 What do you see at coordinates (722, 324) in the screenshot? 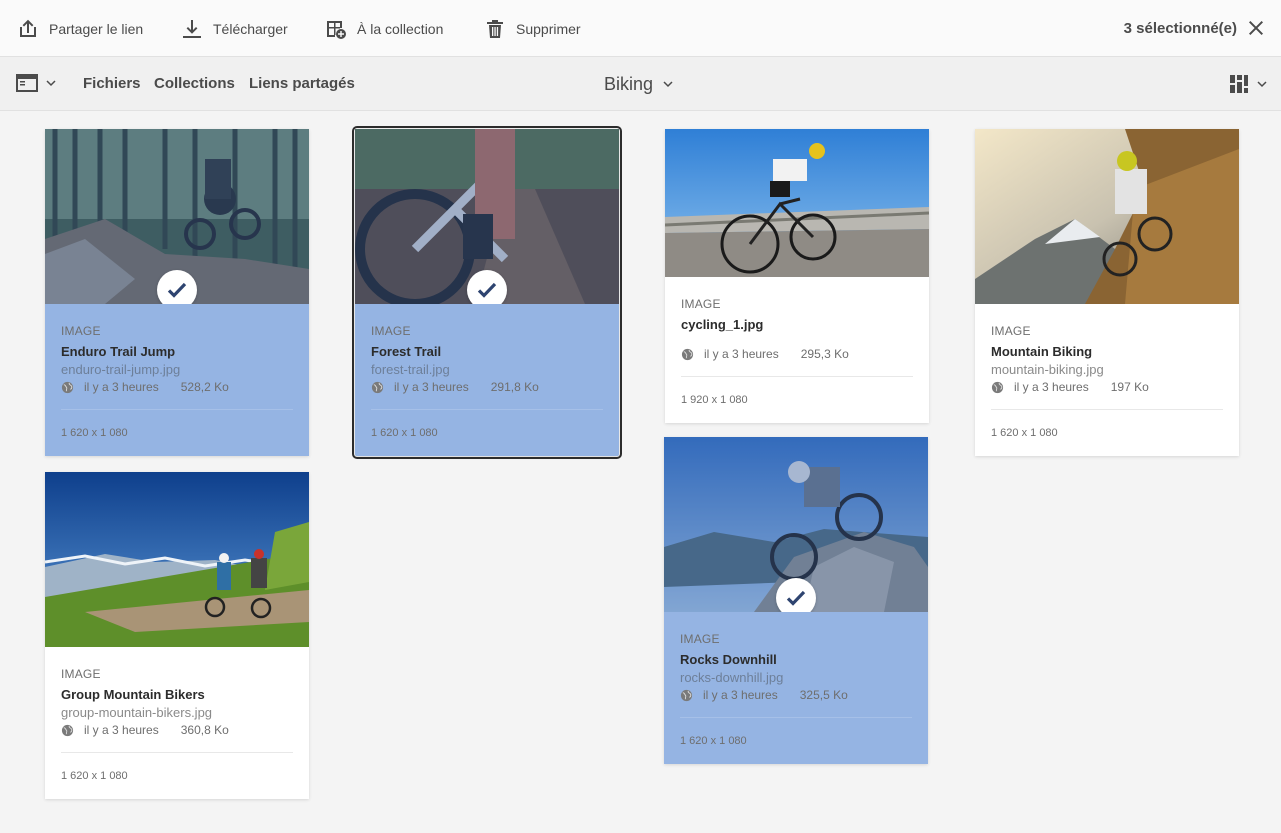
I see `asset-title: cycling_1.jpg` at bounding box center [722, 324].